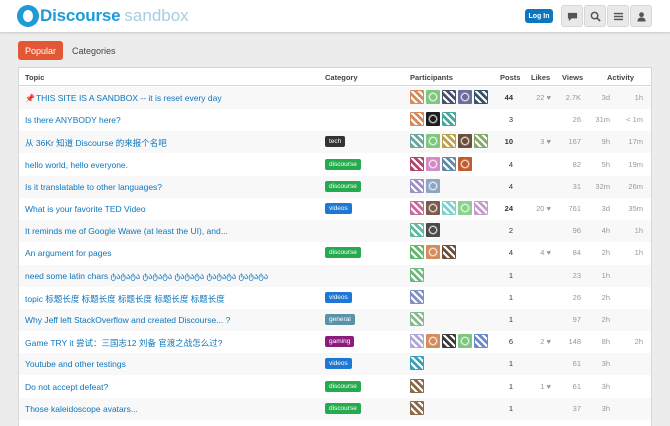 This screenshot has height=426, width=670. I want to click on col-activity: Activity, so click(620, 77).